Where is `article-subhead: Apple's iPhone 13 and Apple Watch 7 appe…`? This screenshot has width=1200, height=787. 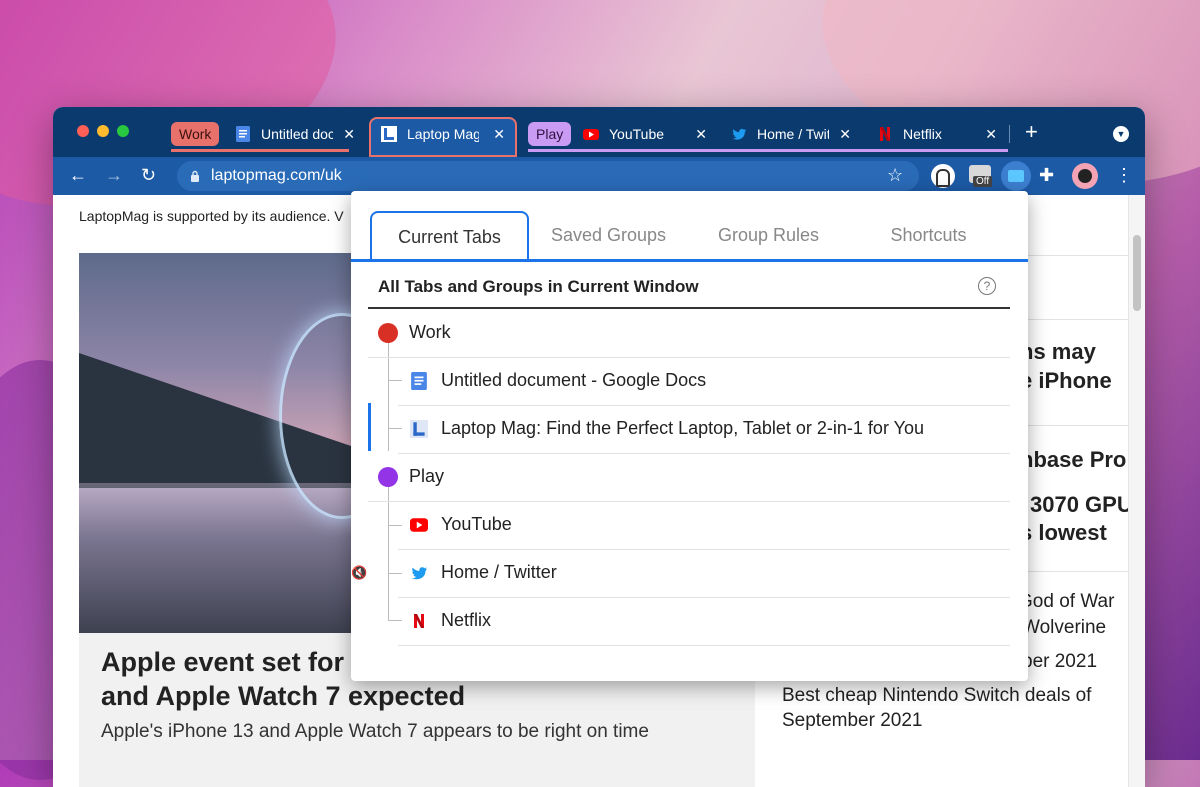 article-subhead: Apple's iPhone 13 and Apple Watch 7 appe… is located at coordinates (375, 731).